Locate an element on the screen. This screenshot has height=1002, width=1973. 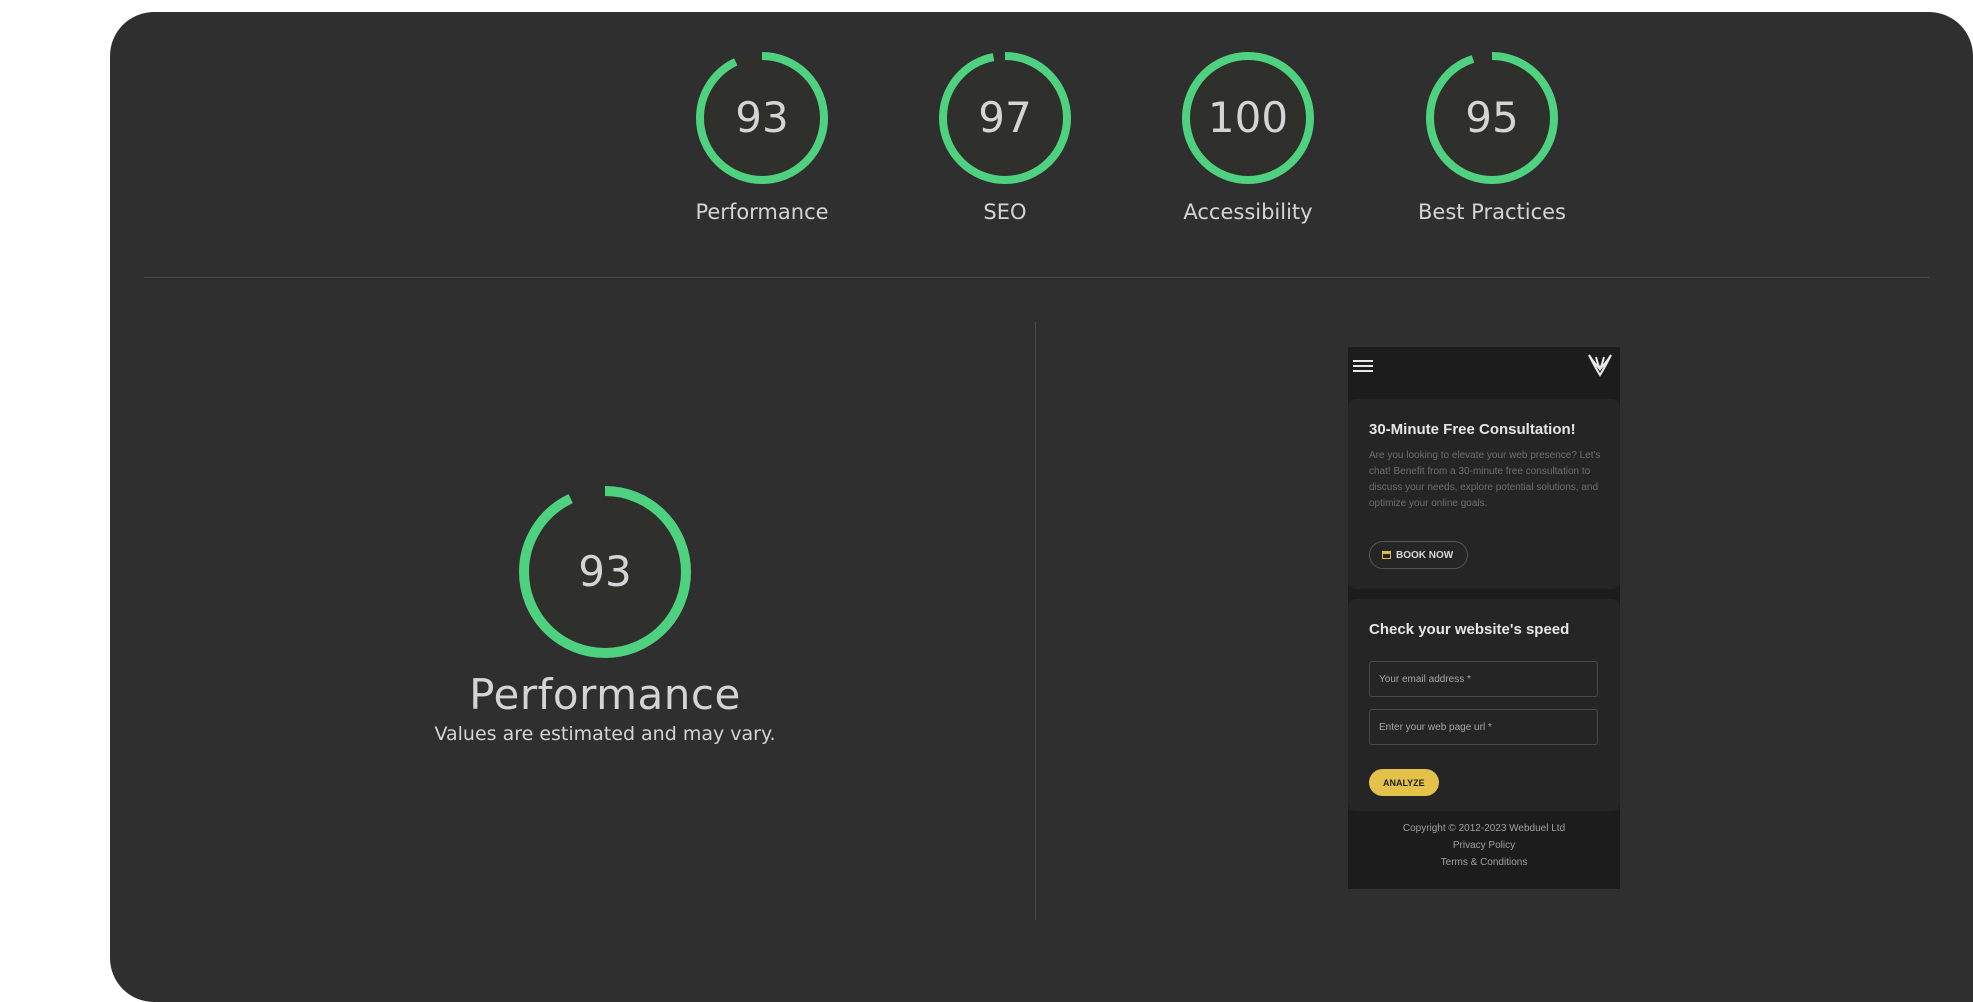
consultation-title: 30-Minute Free Consultation! is located at coordinates (1472, 429).